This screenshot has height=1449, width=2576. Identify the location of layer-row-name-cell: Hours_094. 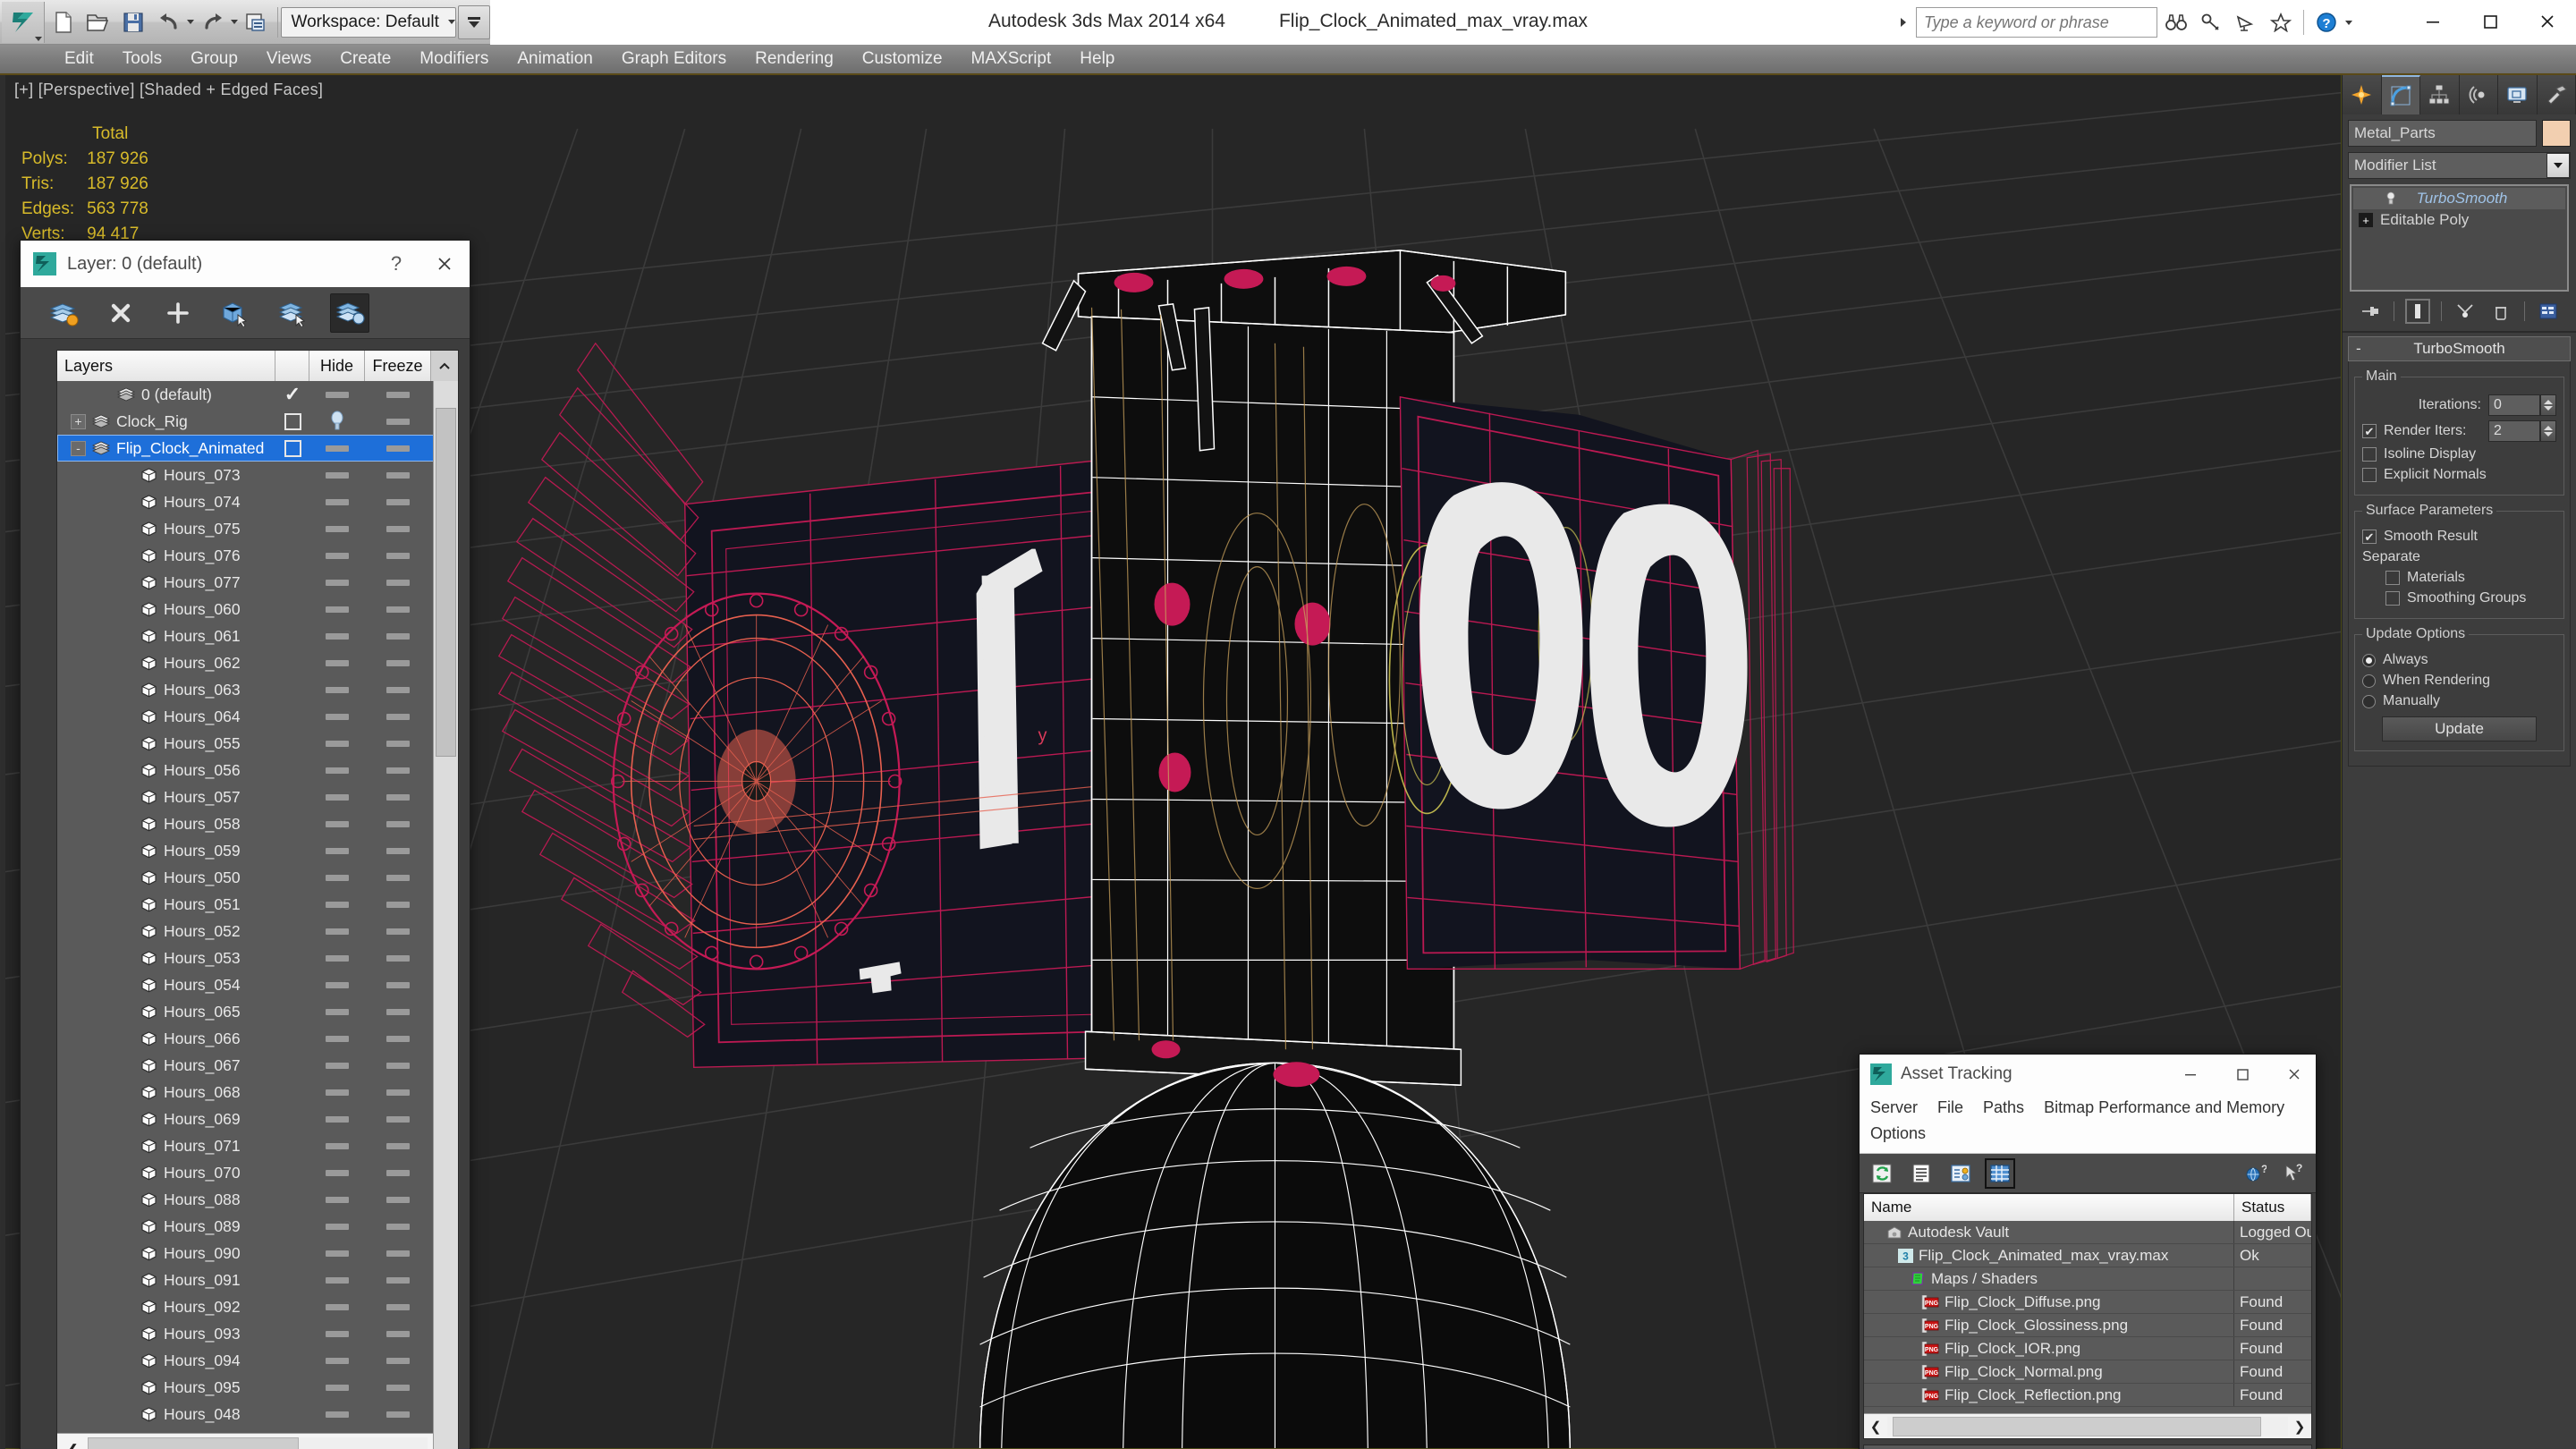
(166, 1361).